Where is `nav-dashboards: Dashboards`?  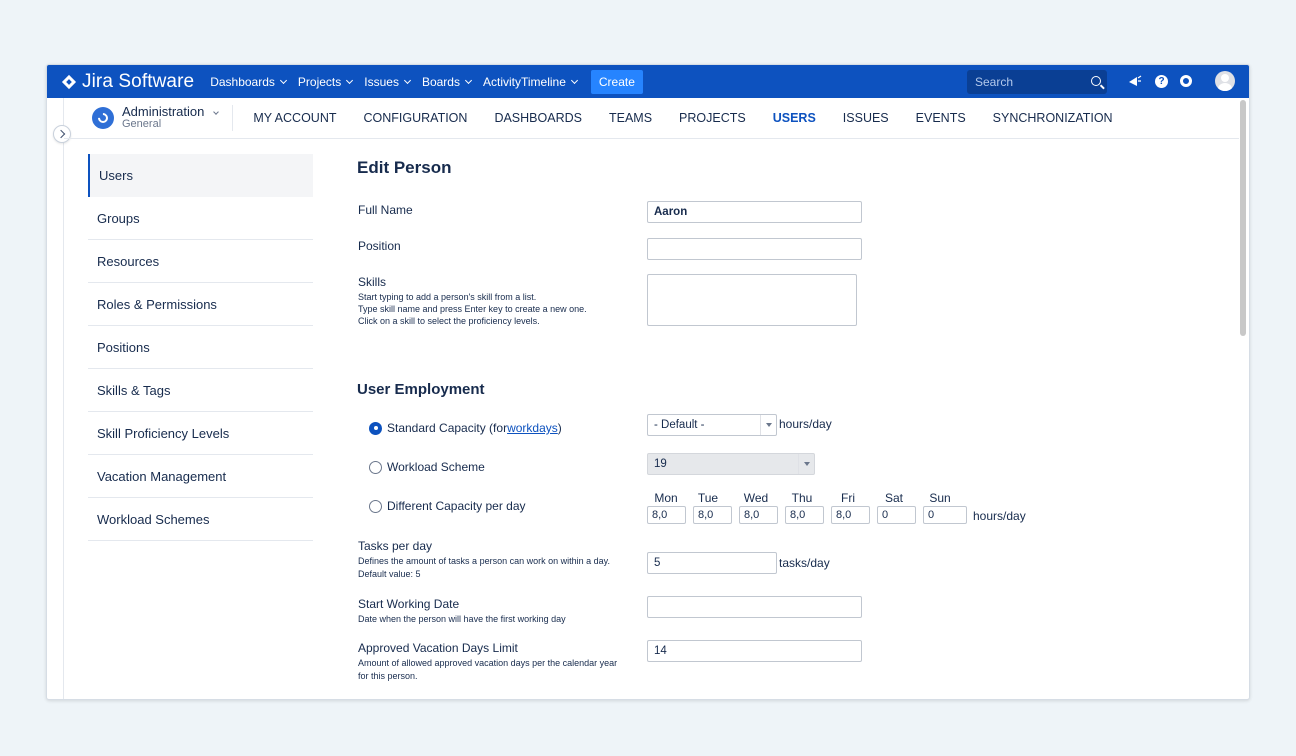
nav-dashboards: Dashboards is located at coordinates (248, 82).